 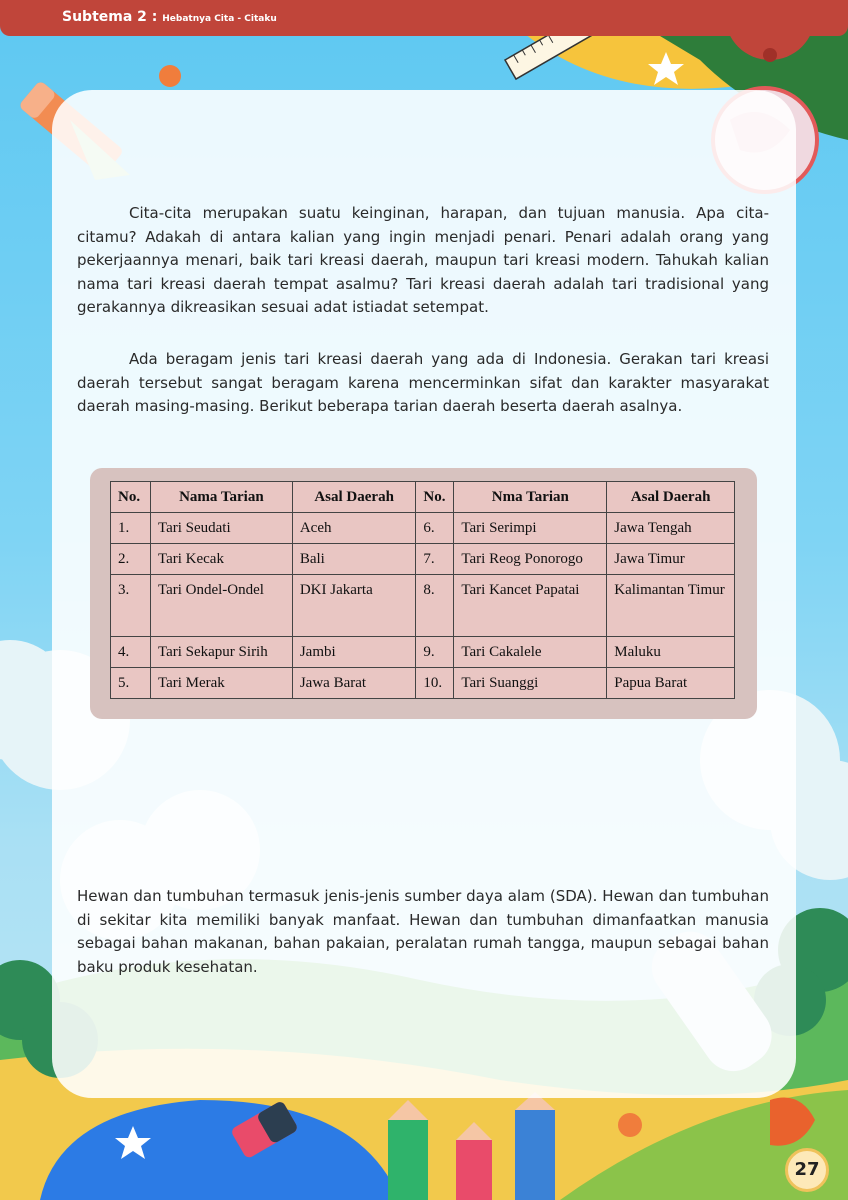 What do you see at coordinates (530, 652) in the screenshot?
I see `cell-nama: Tari Cakalele` at bounding box center [530, 652].